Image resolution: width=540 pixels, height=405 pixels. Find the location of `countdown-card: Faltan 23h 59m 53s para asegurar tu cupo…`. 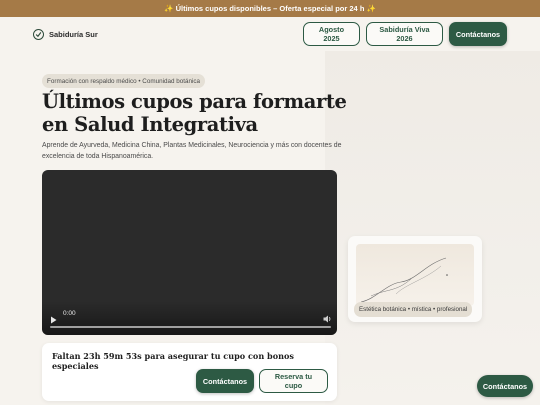

countdown-card: Faltan 23h 59m 53s para asegurar tu cupo… is located at coordinates (189, 372).